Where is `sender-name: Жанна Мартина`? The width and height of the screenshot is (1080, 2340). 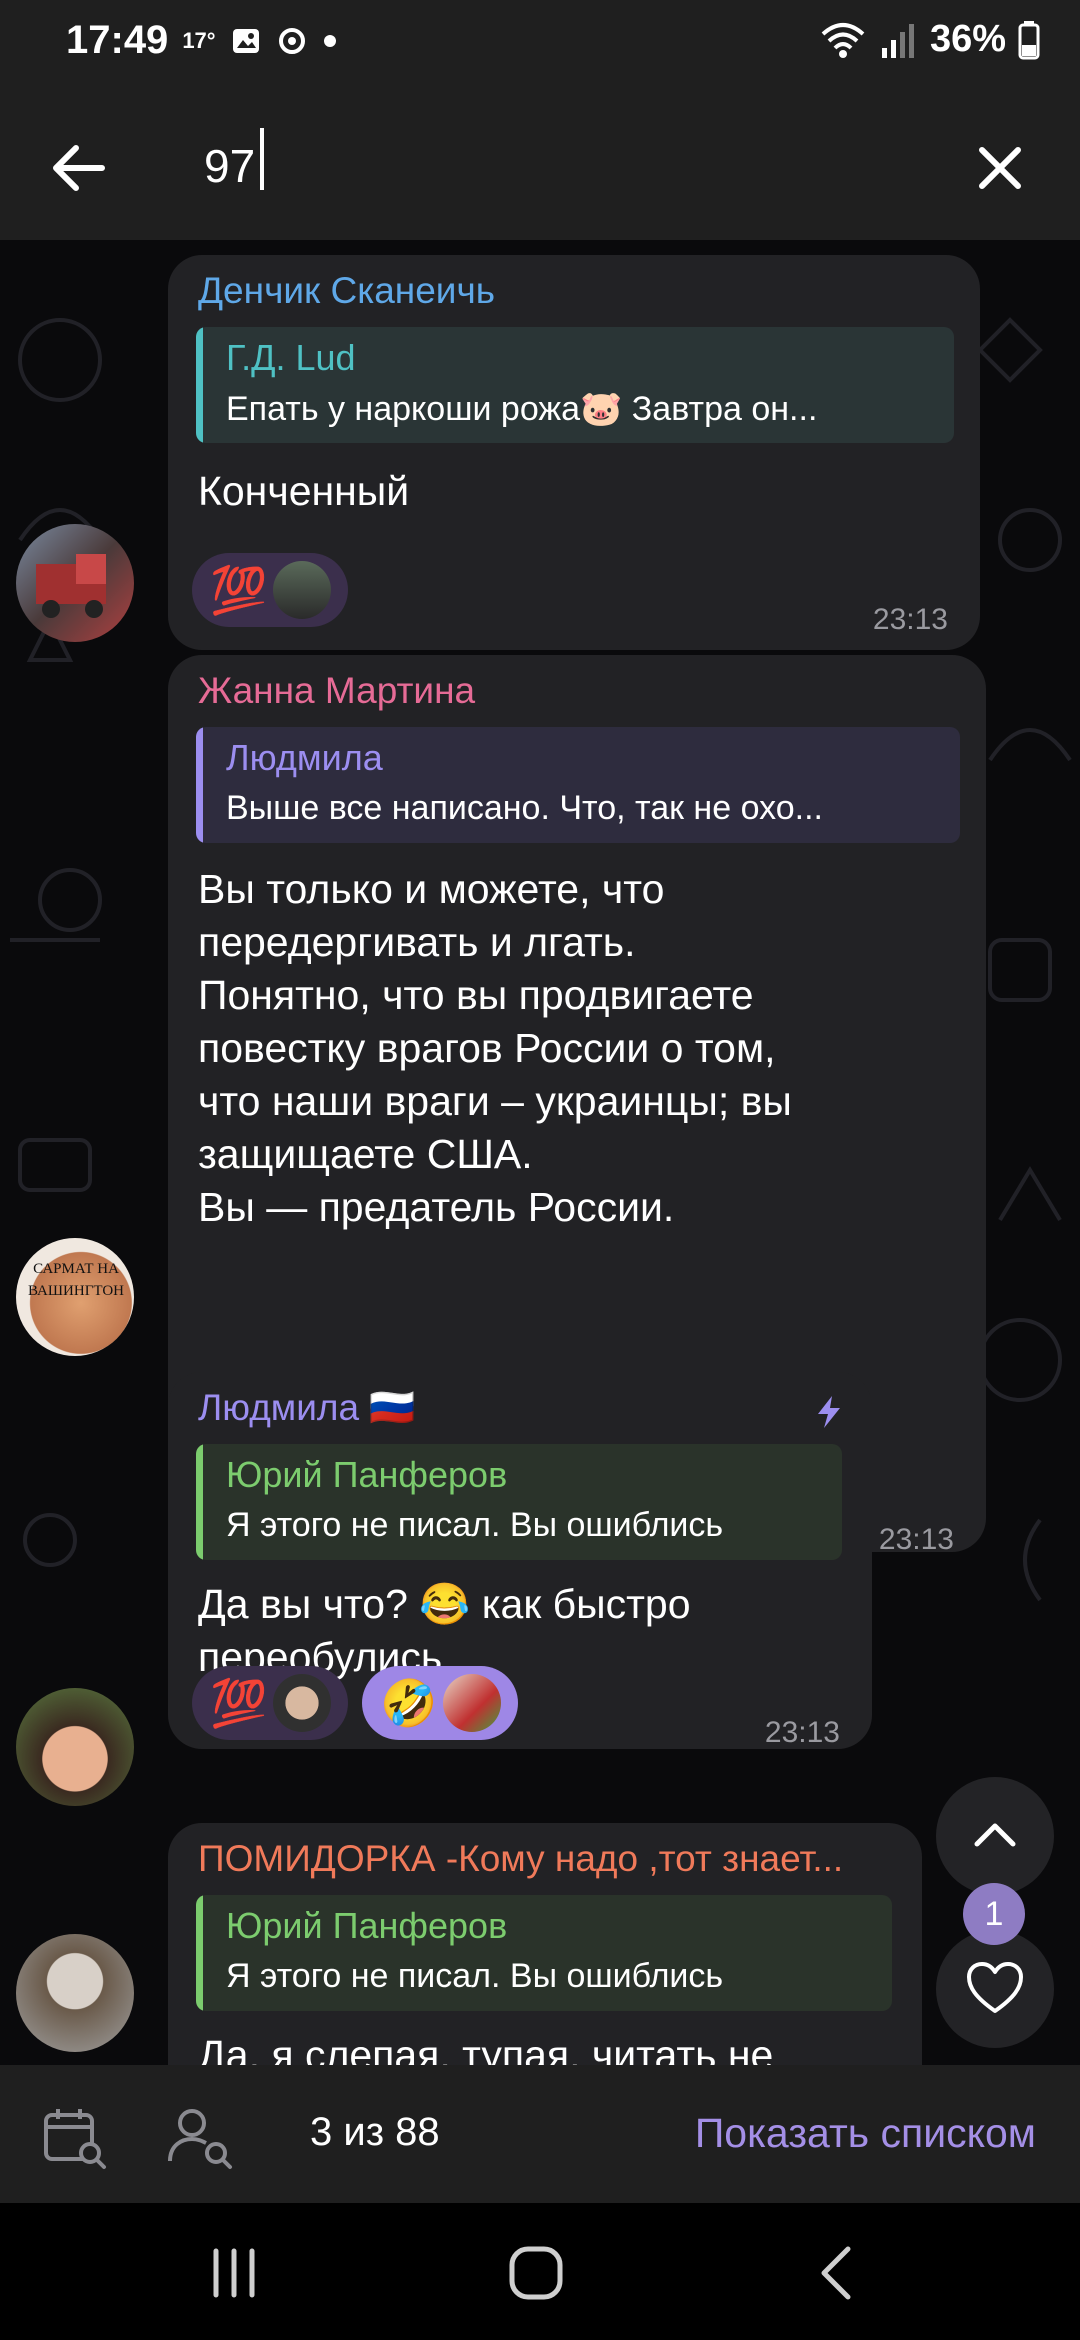 sender-name: Жанна Мартина is located at coordinates (336, 691).